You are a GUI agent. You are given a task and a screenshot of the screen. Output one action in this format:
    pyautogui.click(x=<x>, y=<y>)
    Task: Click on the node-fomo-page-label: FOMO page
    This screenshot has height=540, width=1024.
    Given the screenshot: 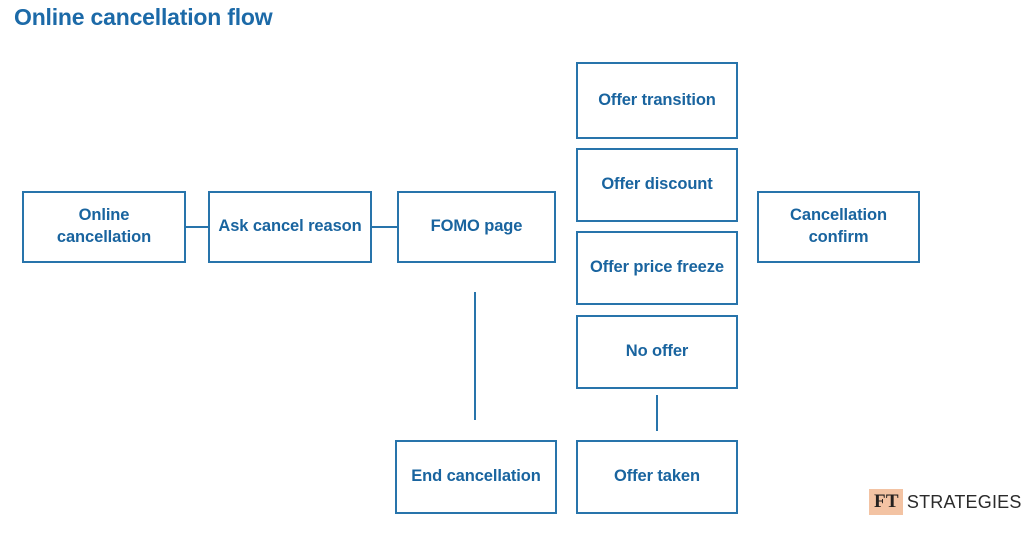 What is the action you would take?
    pyautogui.click(x=476, y=226)
    